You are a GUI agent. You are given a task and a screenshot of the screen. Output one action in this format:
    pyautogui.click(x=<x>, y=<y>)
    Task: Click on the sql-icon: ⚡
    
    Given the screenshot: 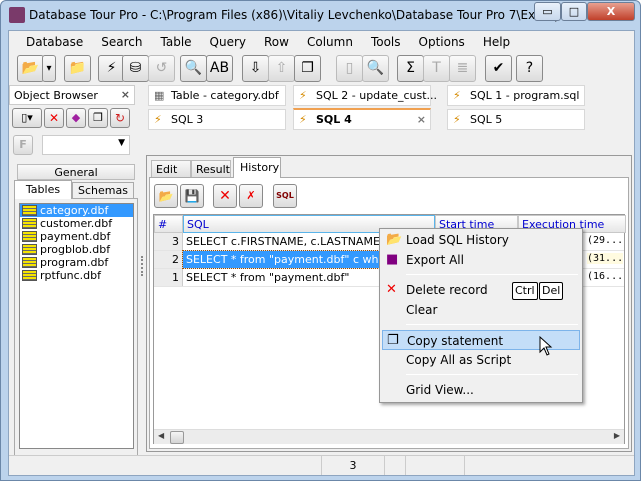 What is the action you would take?
    pyautogui.click(x=111, y=68)
    